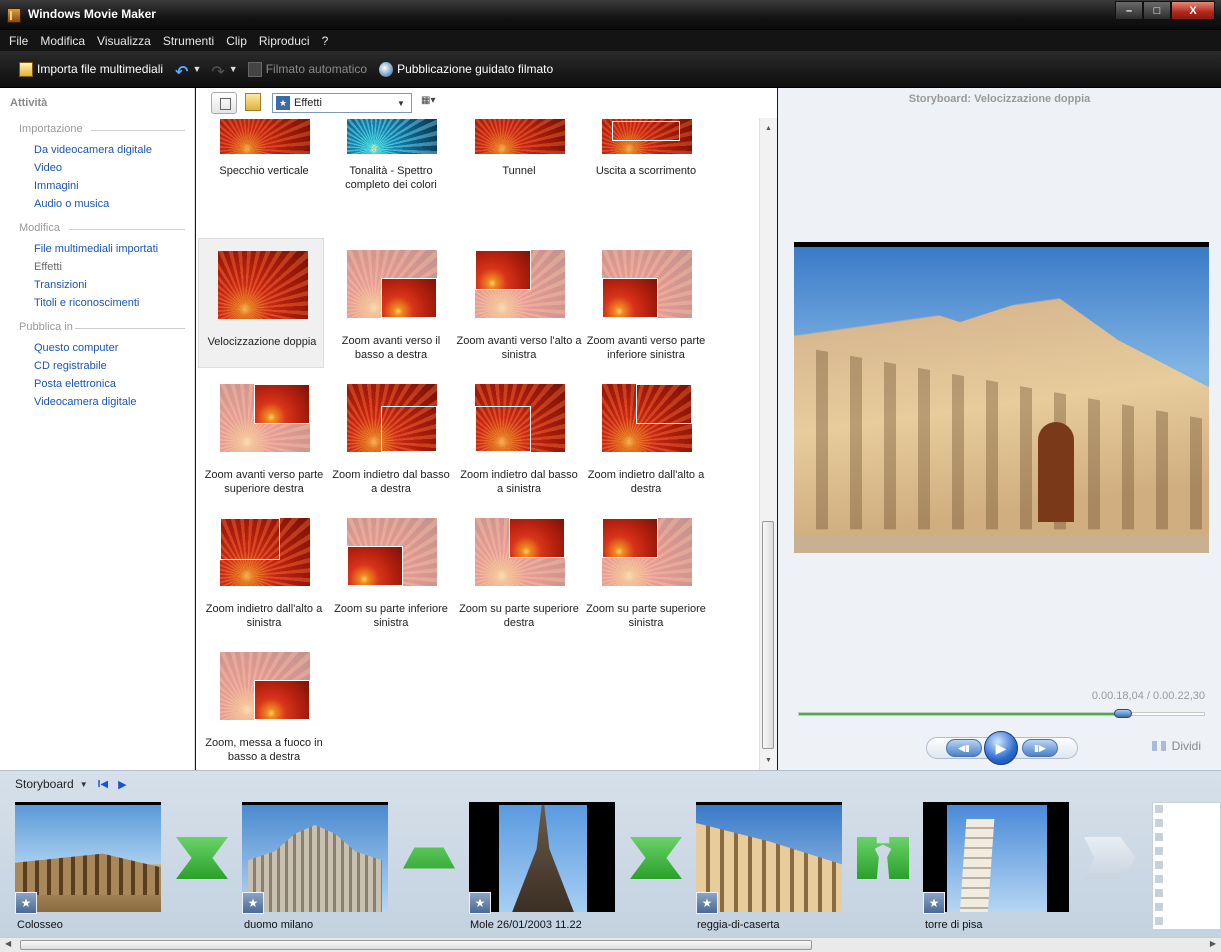 The width and height of the screenshot is (1221, 952). I want to click on menu-help: ?, so click(325, 41).